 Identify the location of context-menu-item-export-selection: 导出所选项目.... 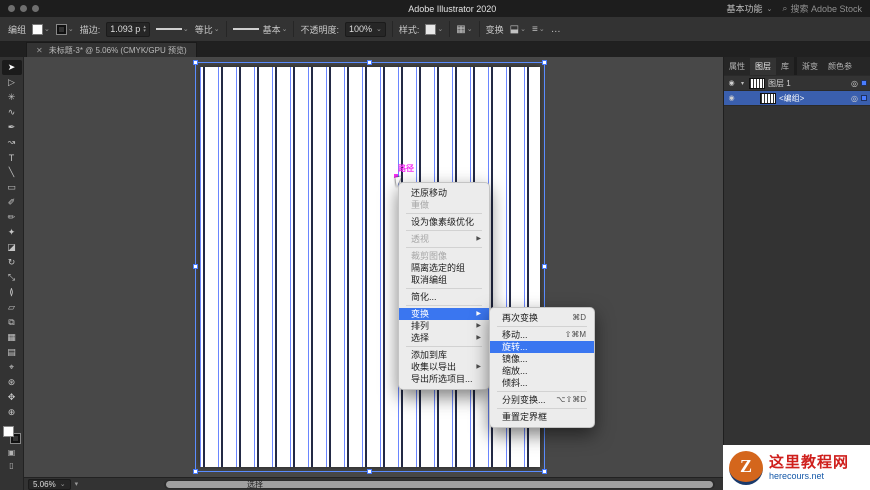
(444, 379).